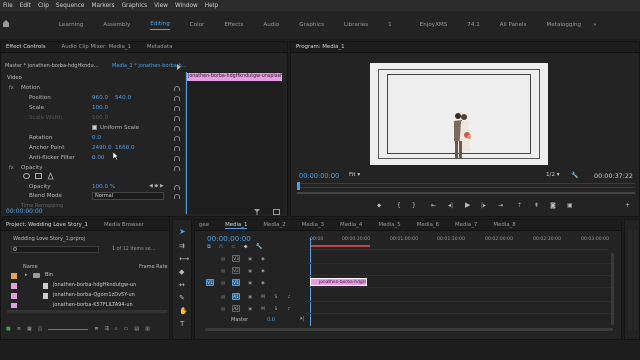 This screenshot has width=640, height=360. What do you see at coordinates (184, 259) in the screenshot?
I see `ripple-edit-tool-icon: ⟷` at bounding box center [184, 259].